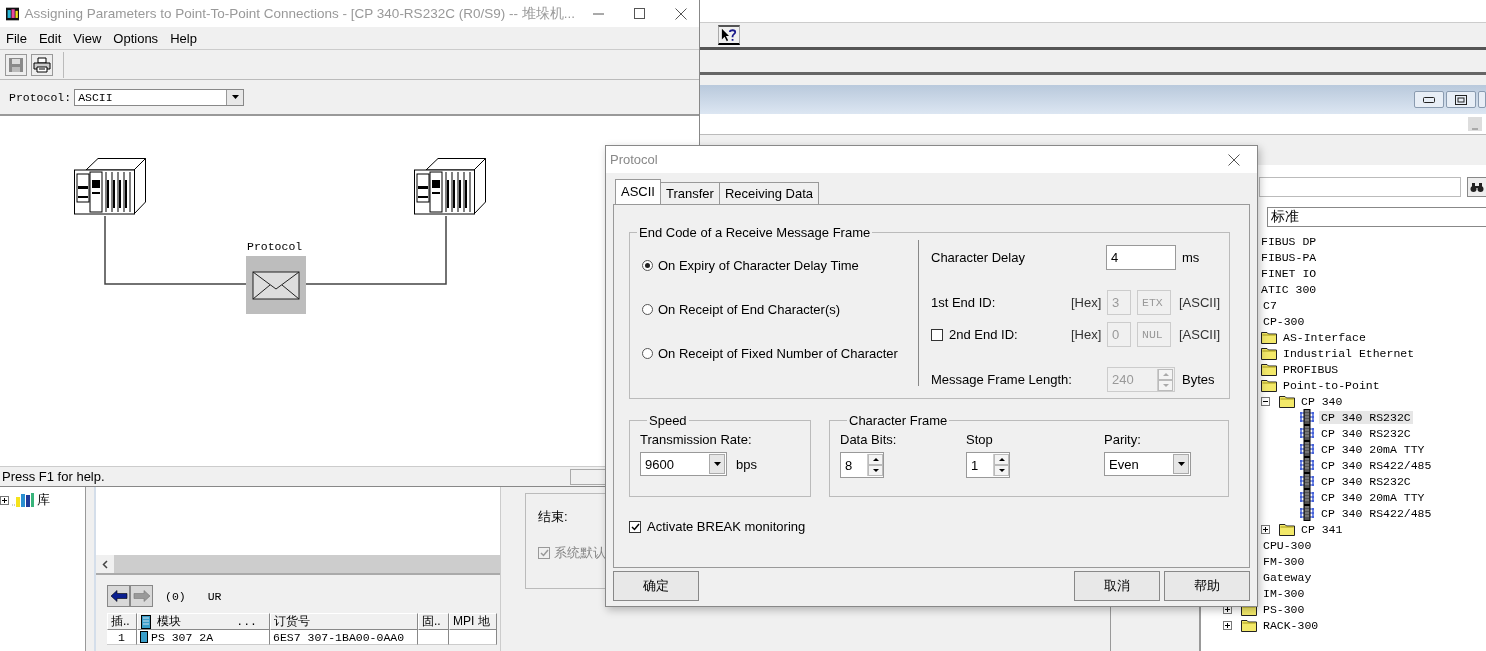 This screenshot has height=651, width=1486. I want to click on menu-item: Help, so click(183, 38).